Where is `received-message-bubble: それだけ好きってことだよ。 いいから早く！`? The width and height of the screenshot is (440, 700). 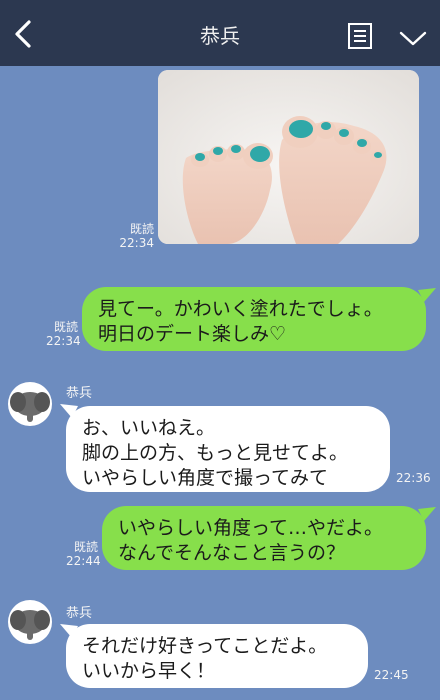
received-message-bubble: それだけ好きってことだよ。 いいから早く！ is located at coordinates (217, 656).